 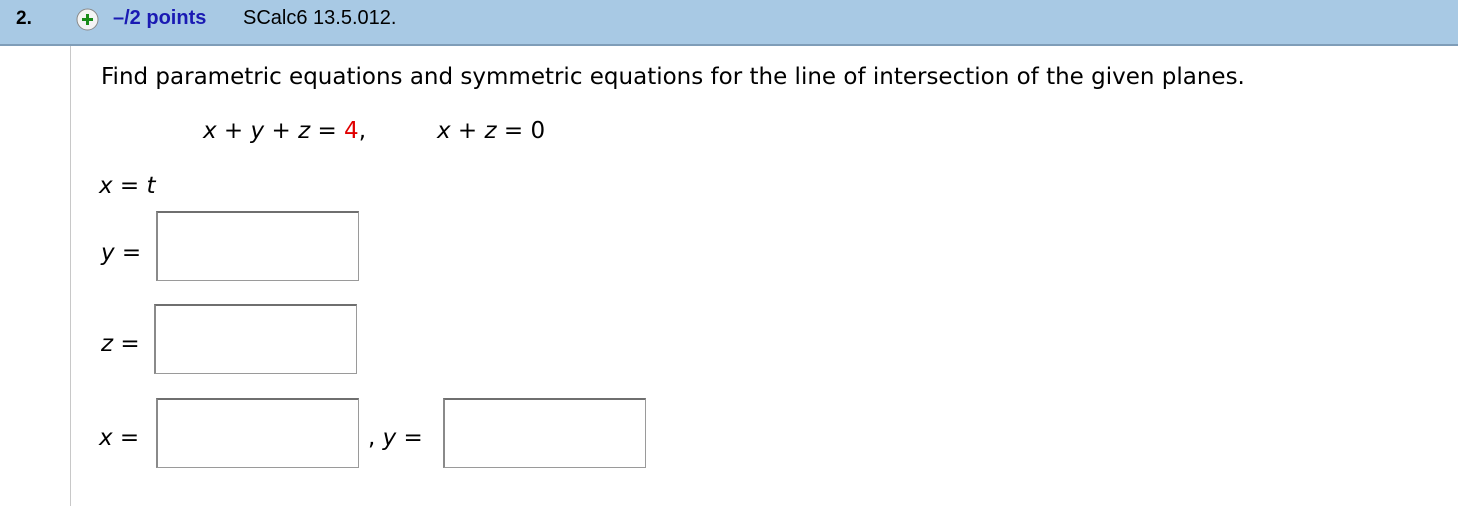 I want to click on left-divider, so click(x=70, y=276).